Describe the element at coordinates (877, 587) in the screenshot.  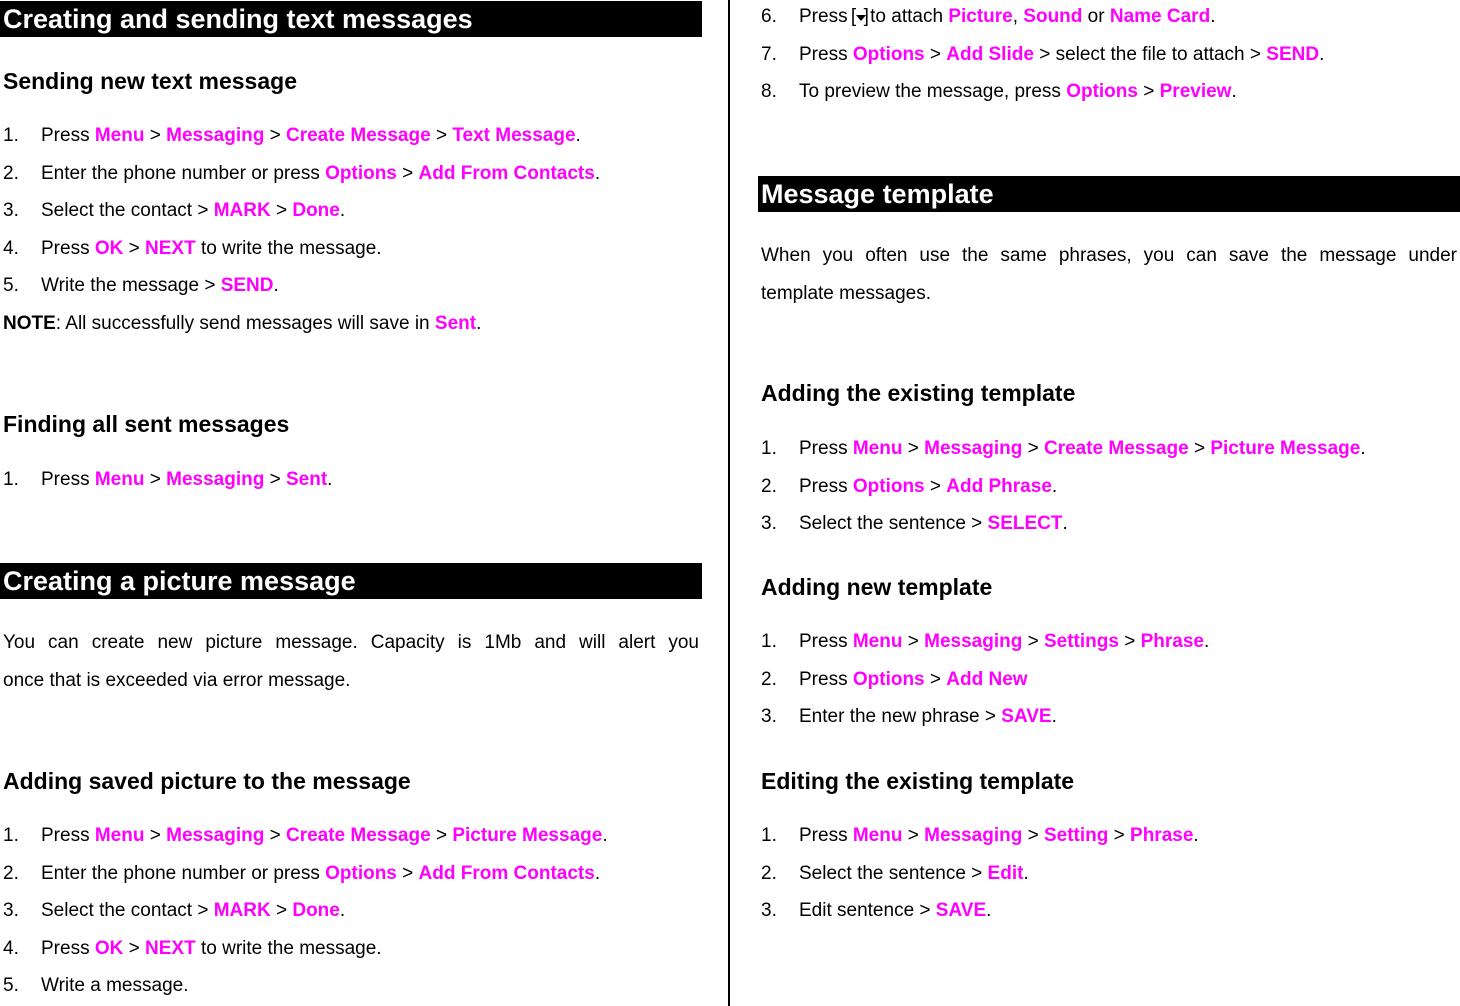
I see `subheading-adding-new-template: Adding new template` at that location.